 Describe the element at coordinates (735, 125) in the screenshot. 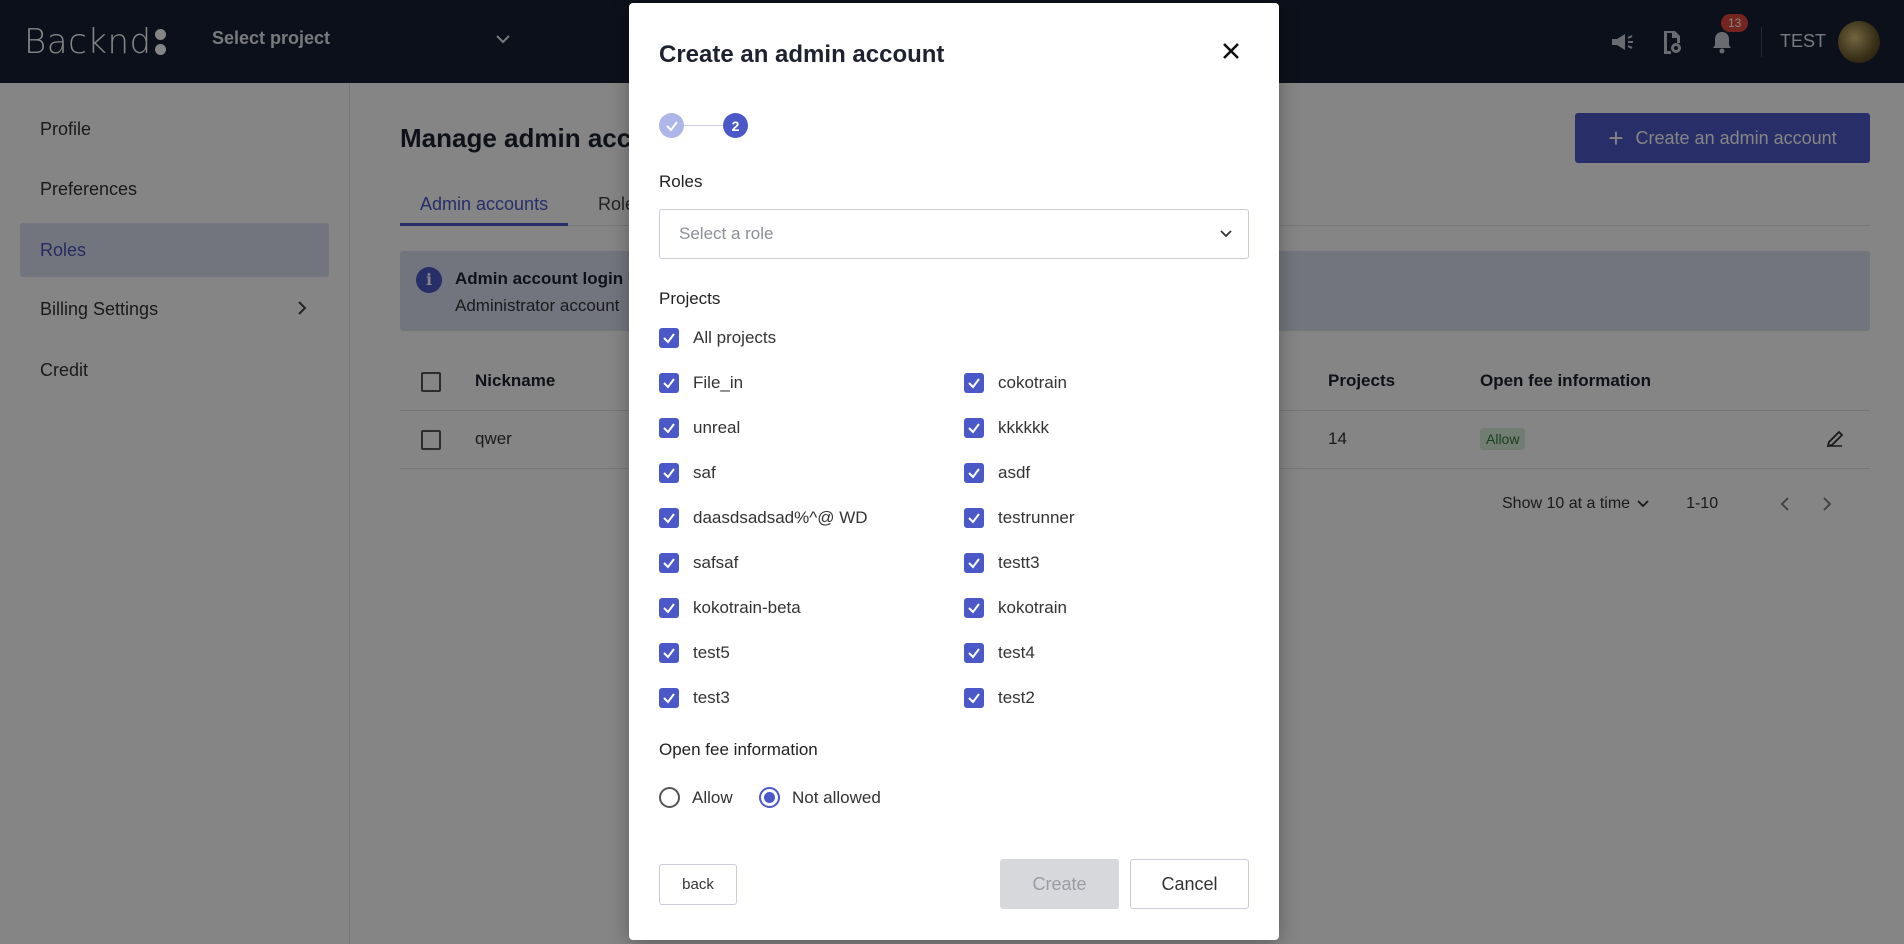

I see `step-current: 2` at that location.